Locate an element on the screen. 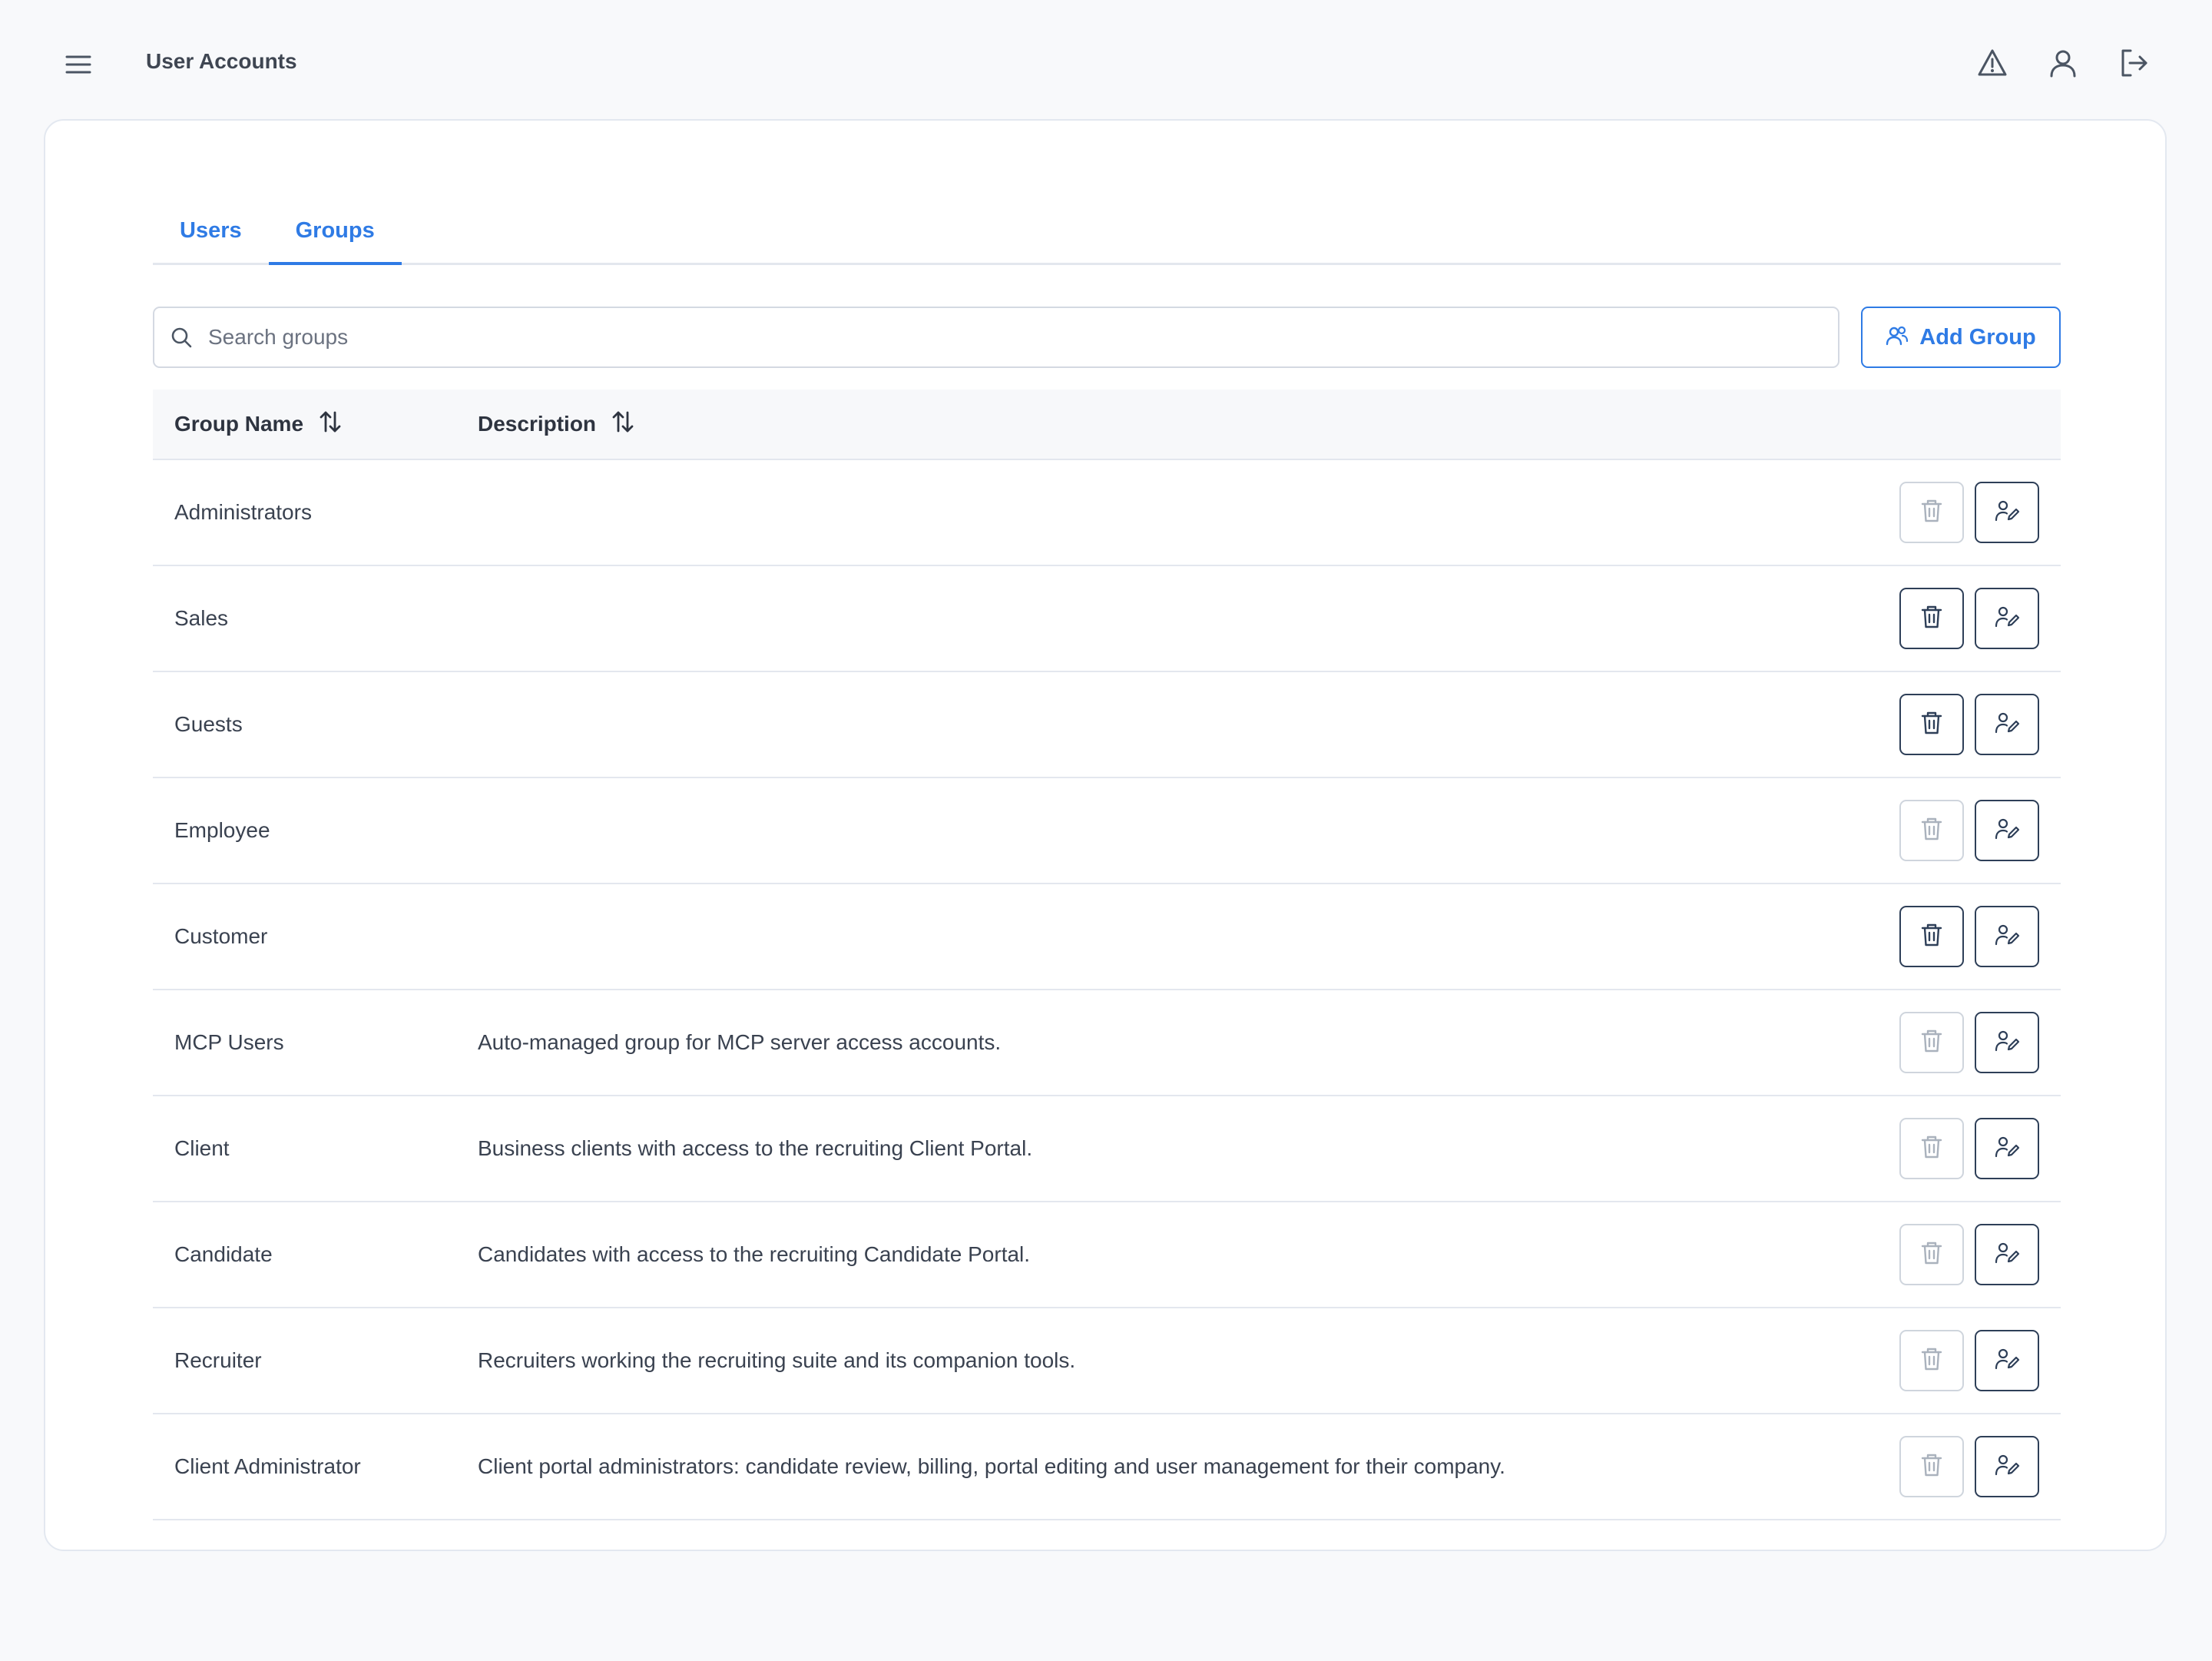 The width and height of the screenshot is (2212, 1661). search-box is located at coordinates (996, 337).